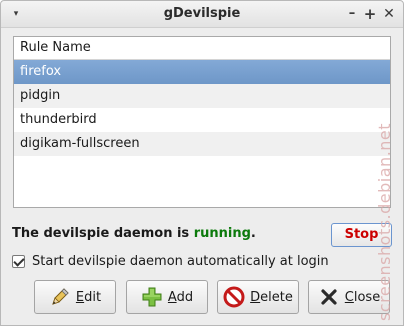 This screenshot has width=404, height=326. I want to click on rule-name: firefox, so click(41, 71).